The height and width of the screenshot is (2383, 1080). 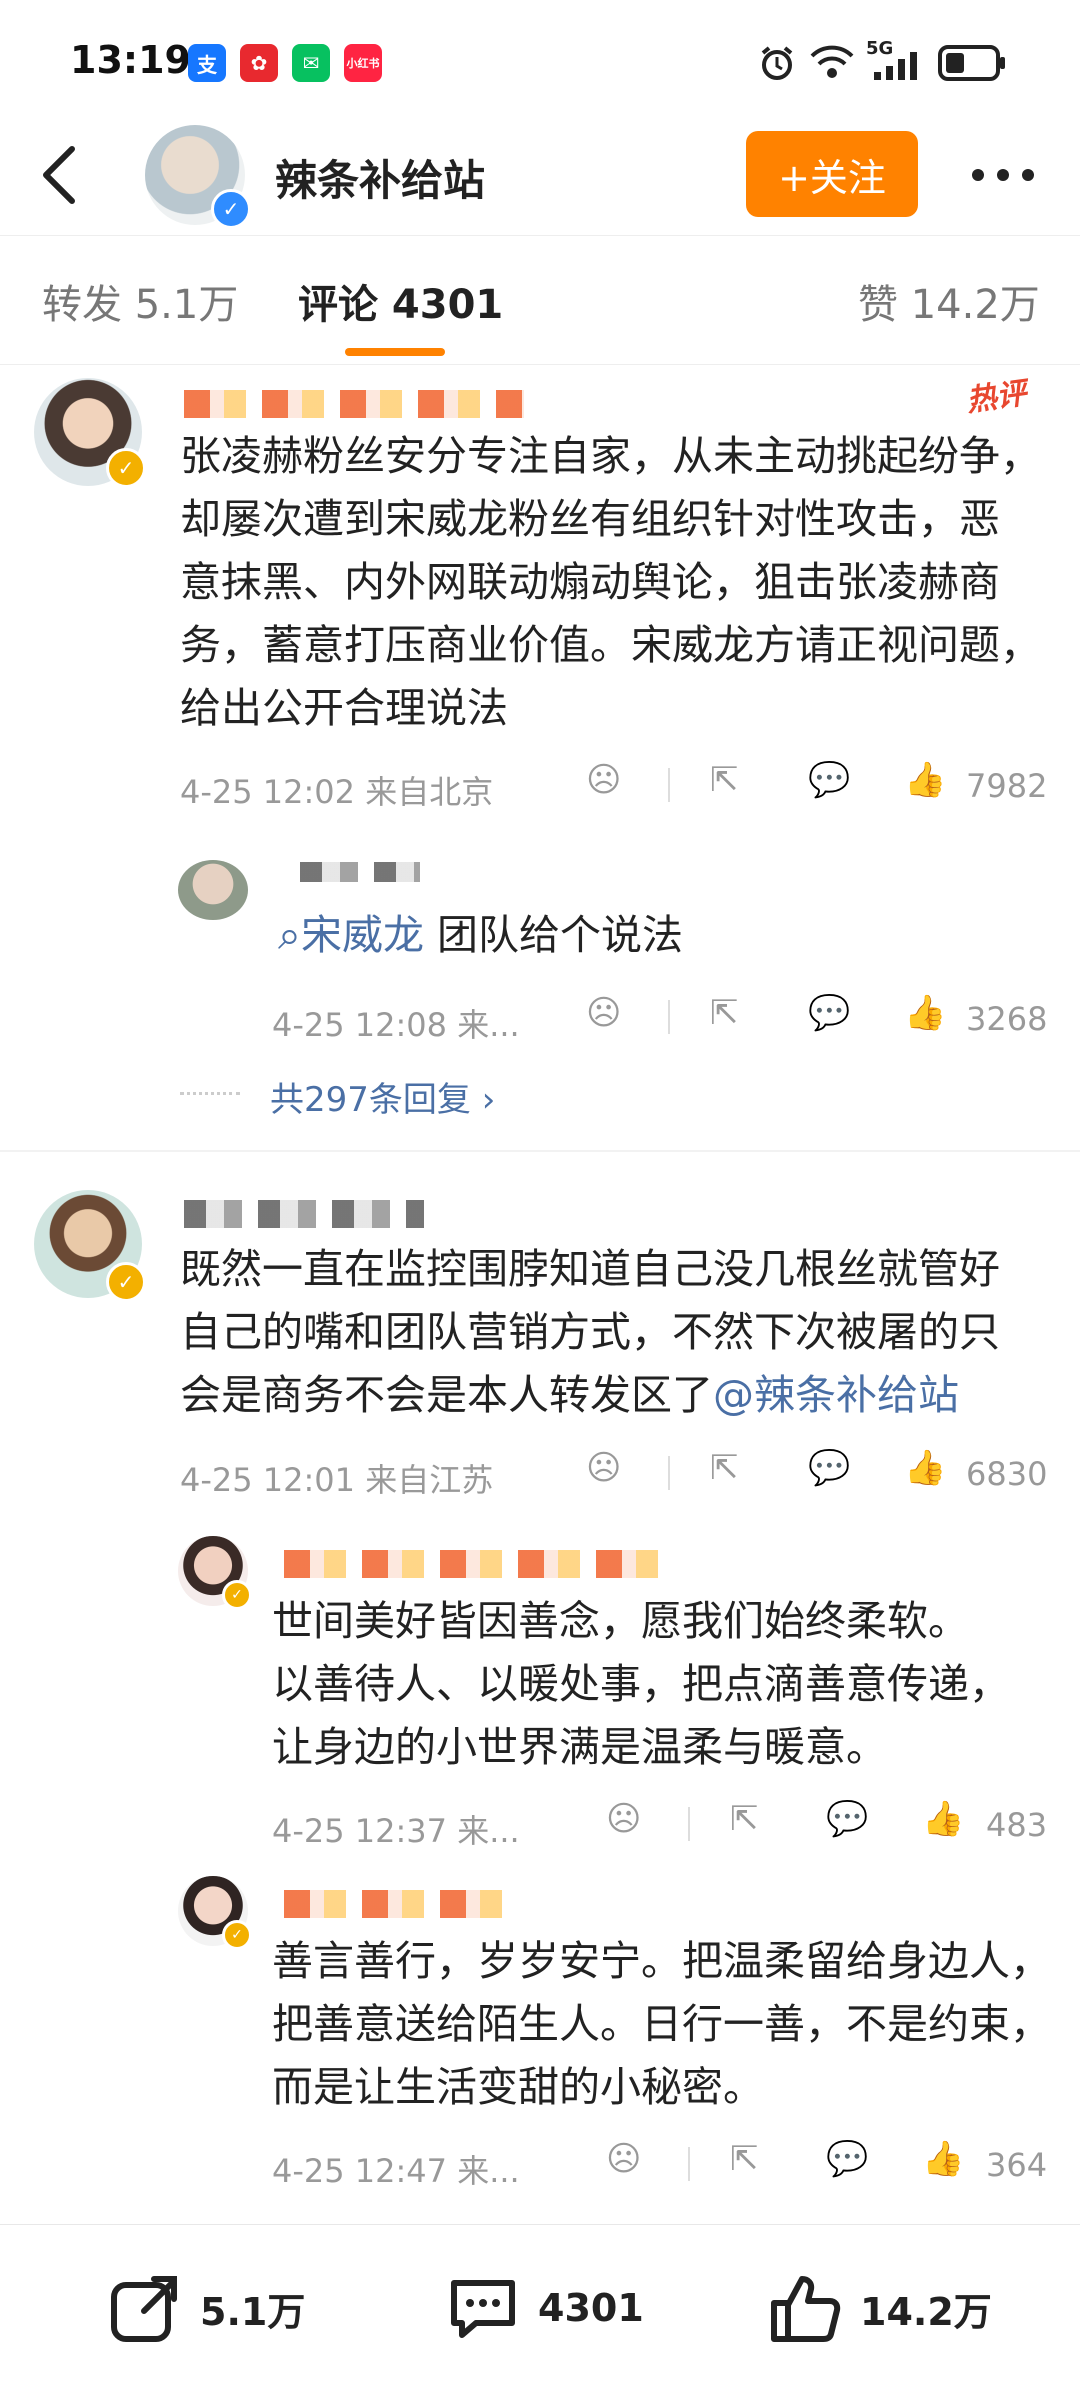 I want to click on repost-count: 5.1万, so click(x=253, y=2311).